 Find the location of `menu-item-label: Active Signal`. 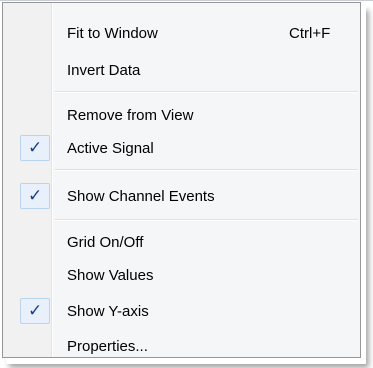

menu-item-label: Active Signal is located at coordinates (110, 148).